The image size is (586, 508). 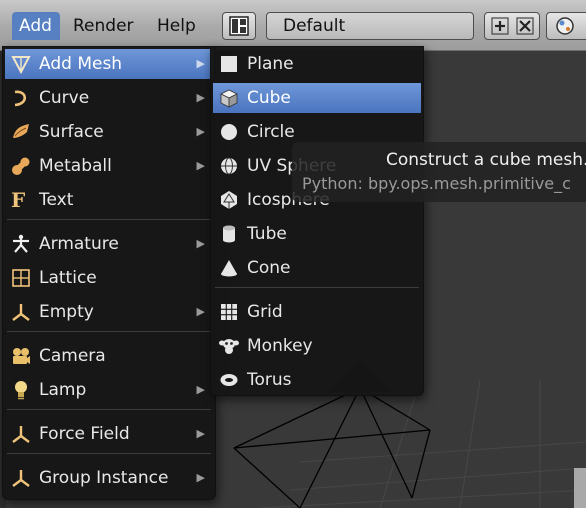 I want to click on menu-item-label: Tube, so click(x=267, y=234).